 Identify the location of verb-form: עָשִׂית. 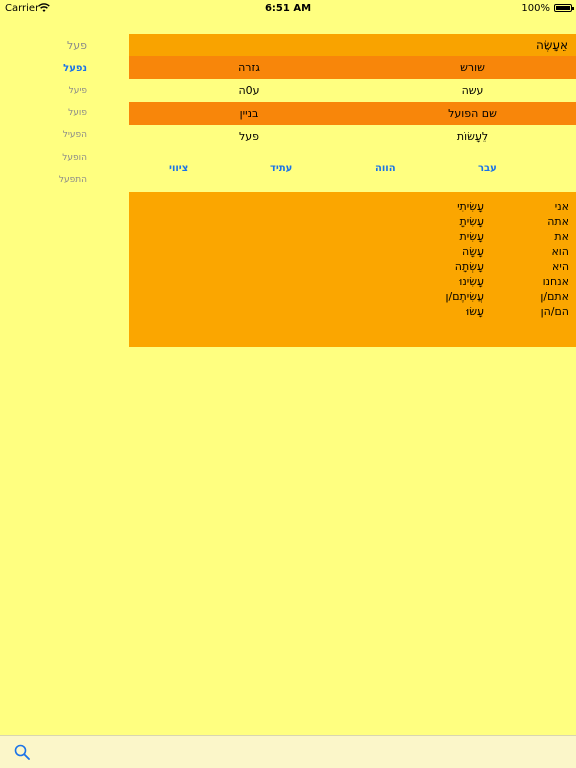
(471, 236).